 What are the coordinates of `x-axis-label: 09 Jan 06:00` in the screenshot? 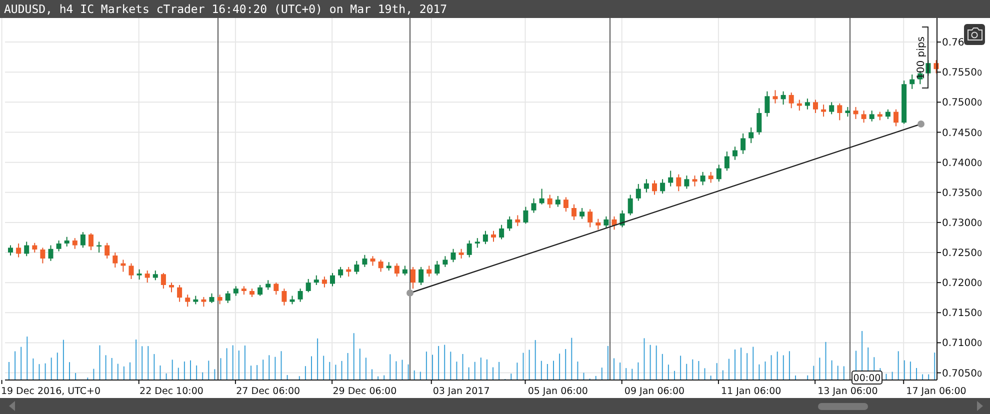 It's located at (654, 391).